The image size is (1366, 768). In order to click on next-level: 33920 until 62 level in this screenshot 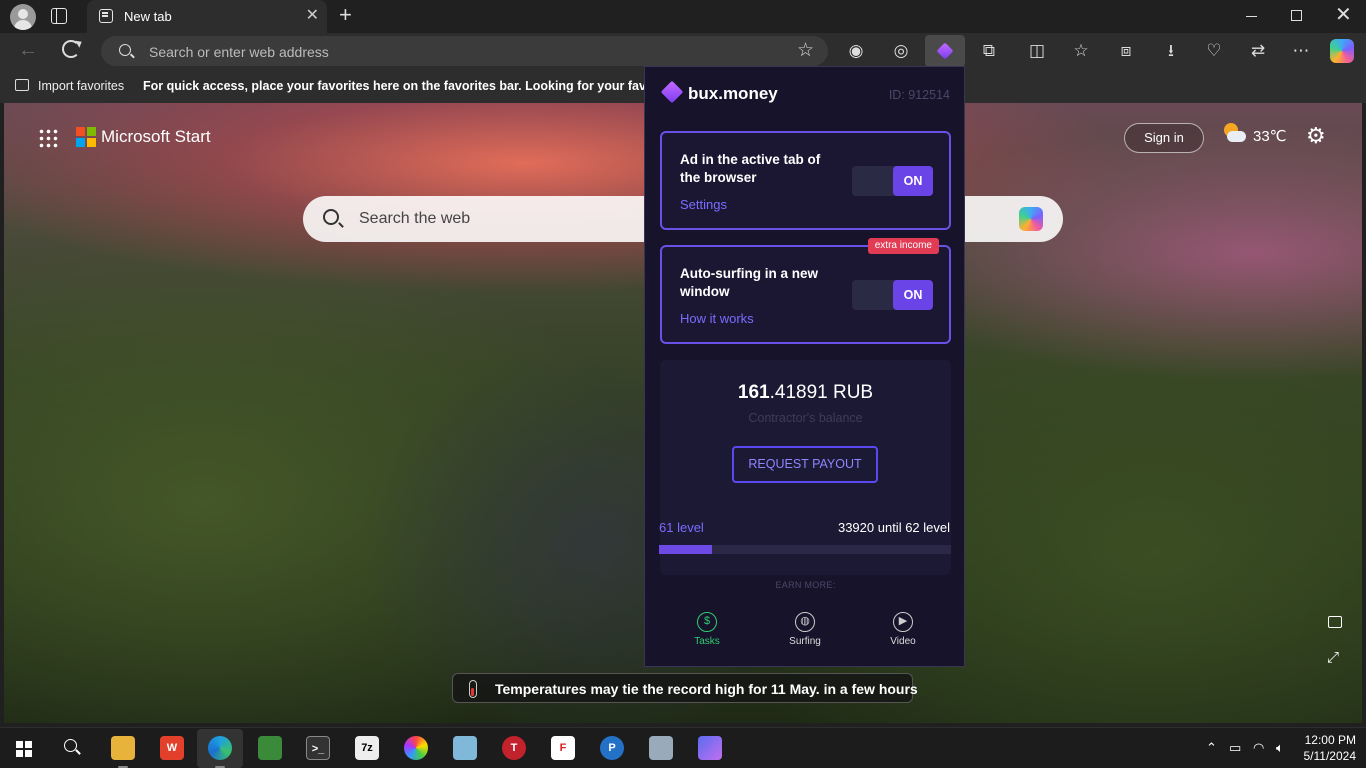, I will do `click(893, 527)`.